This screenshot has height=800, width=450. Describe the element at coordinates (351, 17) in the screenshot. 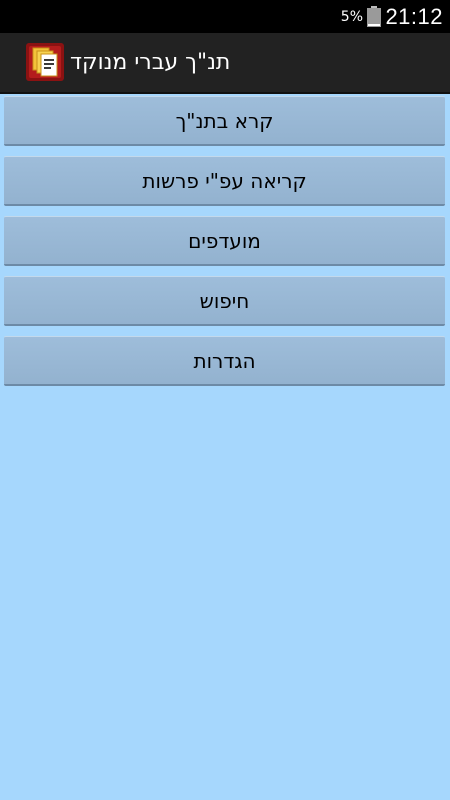

I see `battery-percent: 5%` at that location.